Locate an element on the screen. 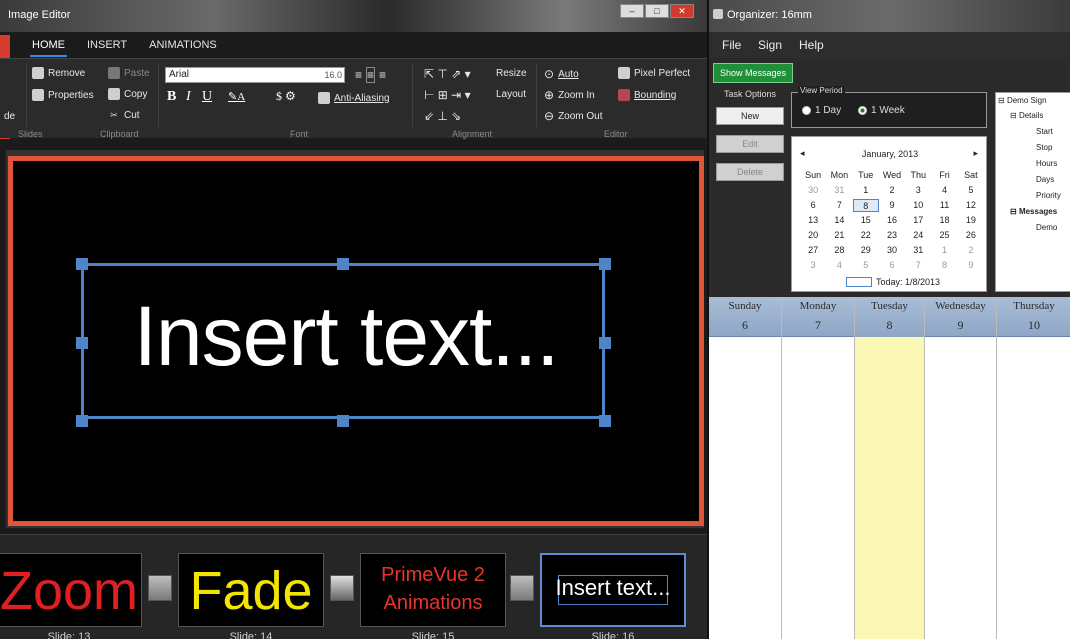 The height and width of the screenshot is (639, 1070). calendar-day: 13 is located at coordinates (813, 220).